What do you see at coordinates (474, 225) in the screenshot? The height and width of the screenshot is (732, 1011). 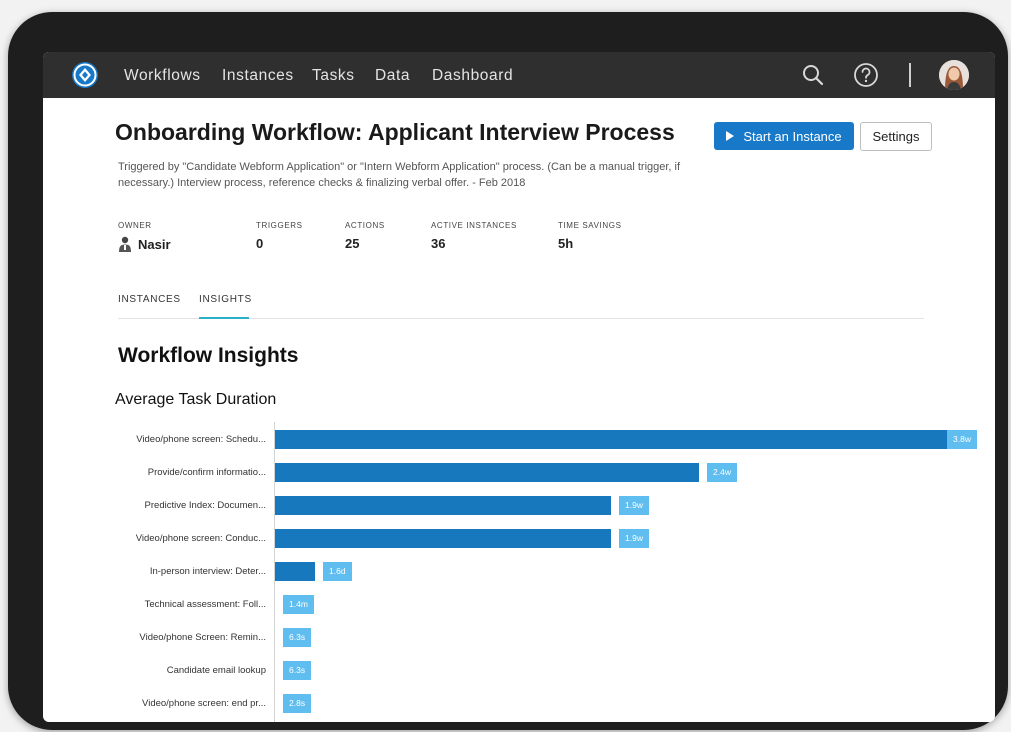 I see `stat-active-label: ACTIVE INSTANCES` at bounding box center [474, 225].